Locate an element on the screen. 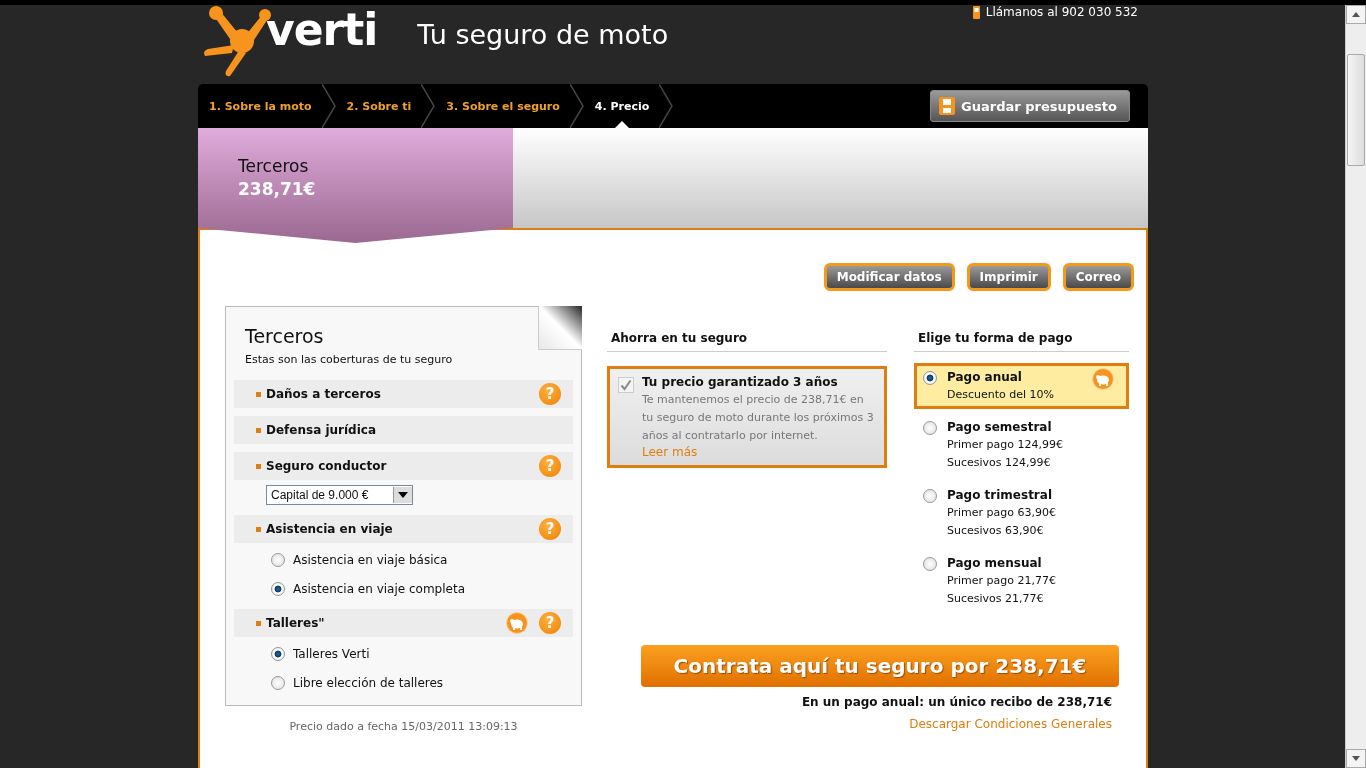  payment-title: Pago semestral is located at coordinates (1000, 427).